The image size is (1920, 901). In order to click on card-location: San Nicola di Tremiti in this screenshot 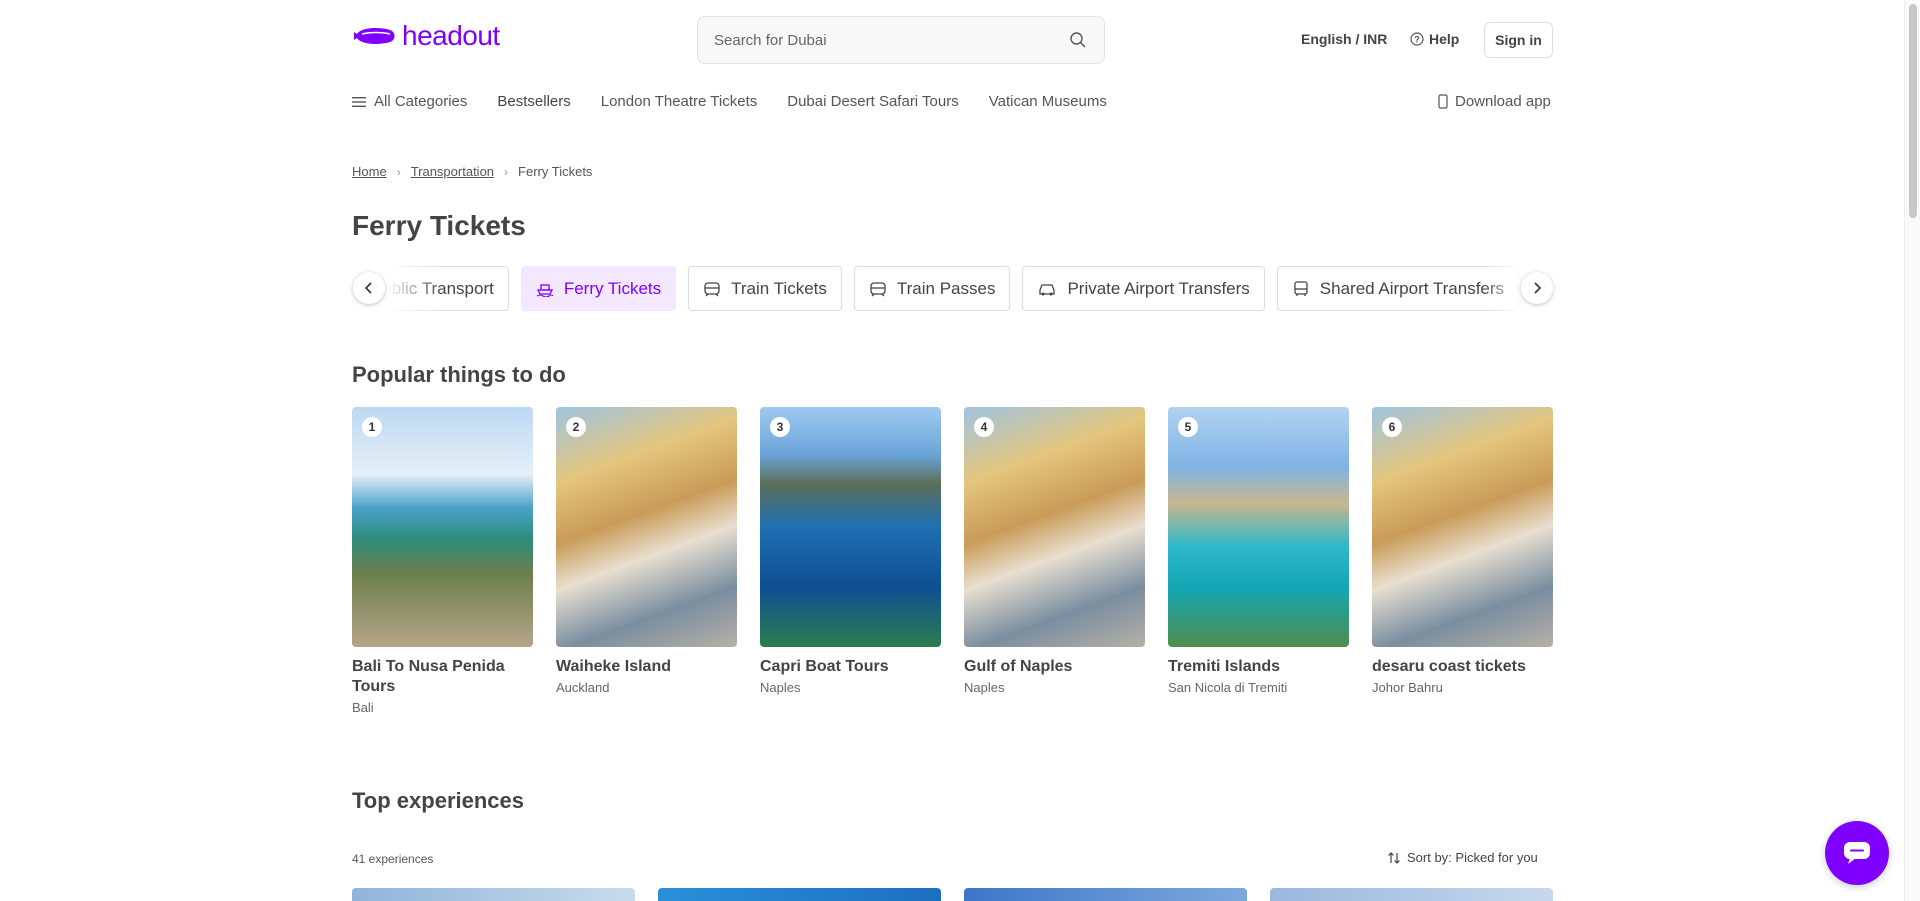, I will do `click(1228, 687)`.